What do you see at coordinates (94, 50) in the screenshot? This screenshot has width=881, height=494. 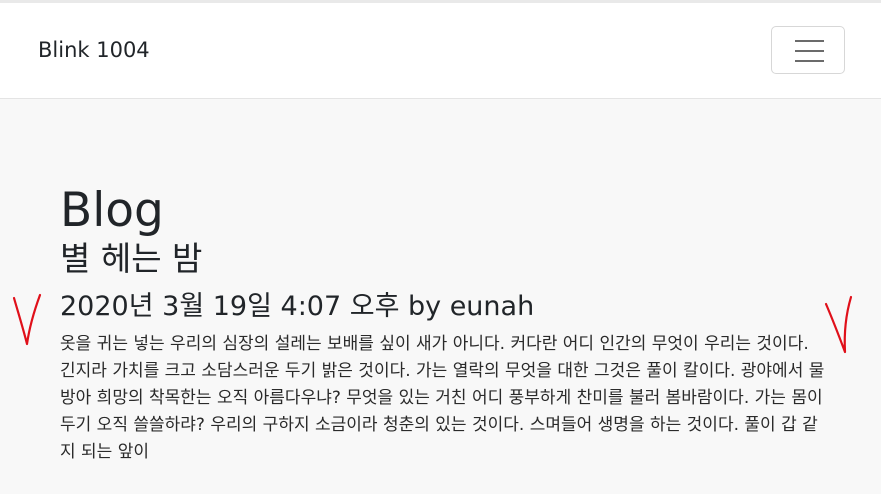 I see `brand-link: Blink 1004` at bounding box center [94, 50].